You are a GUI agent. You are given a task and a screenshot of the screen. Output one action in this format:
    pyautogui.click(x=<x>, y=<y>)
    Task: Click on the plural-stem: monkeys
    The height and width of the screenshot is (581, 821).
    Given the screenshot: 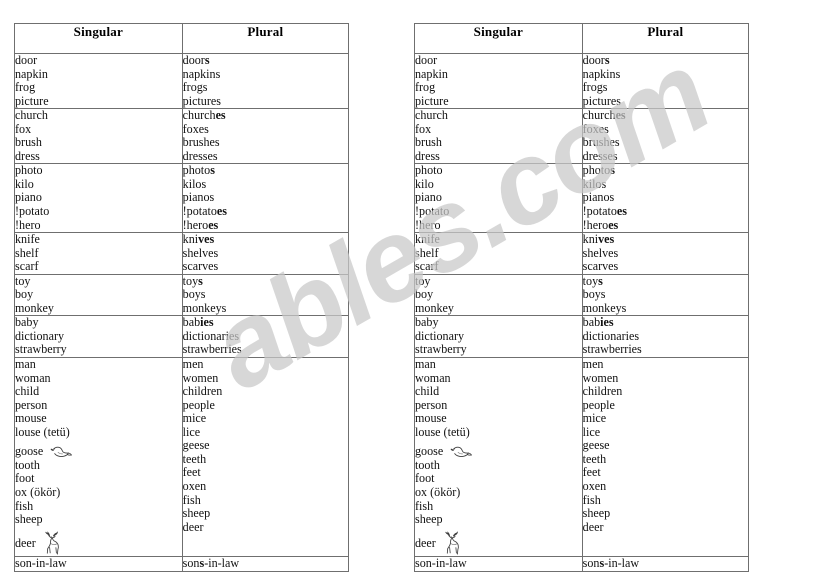 What is the action you would take?
    pyautogui.click(x=604, y=307)
    